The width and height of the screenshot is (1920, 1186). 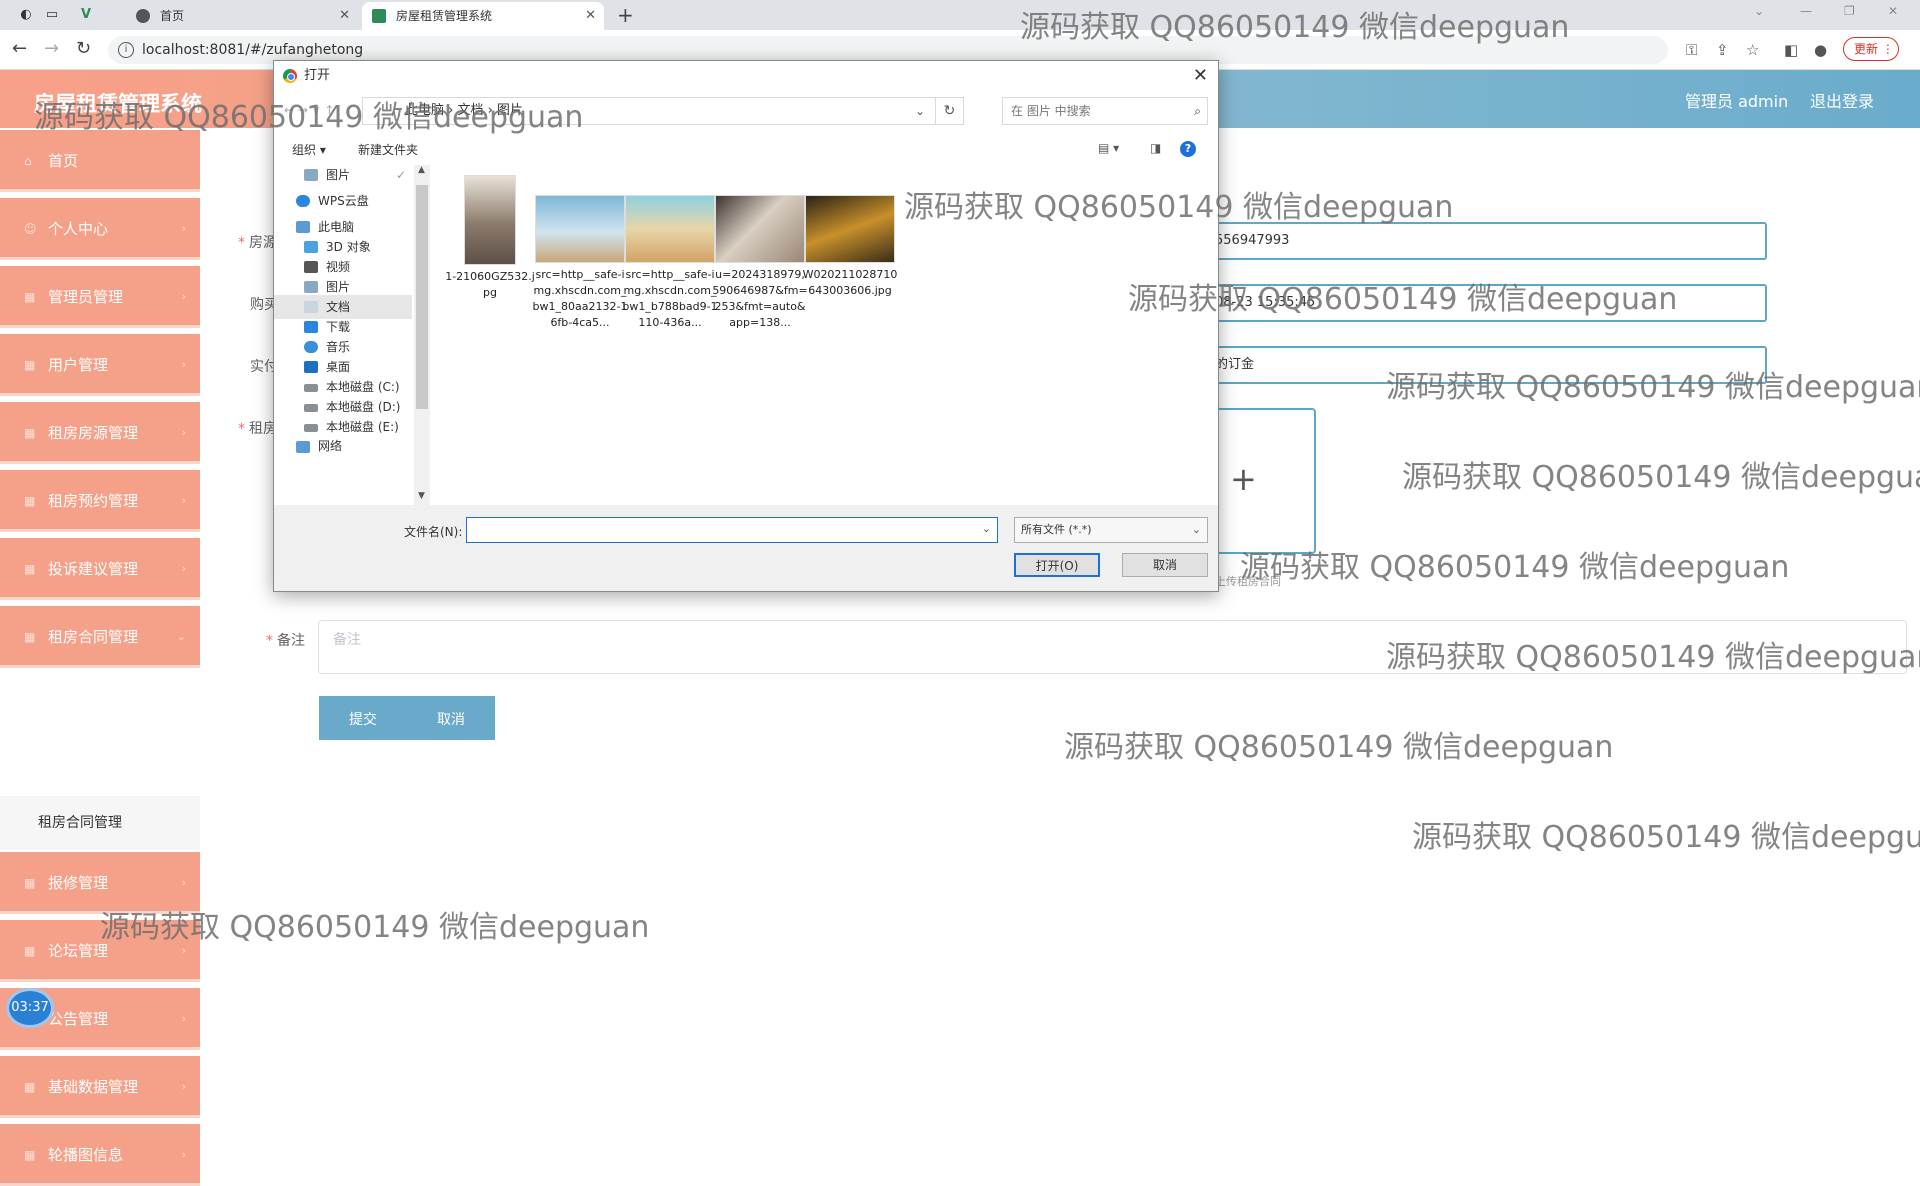 What do you see at coordinates (242, 16) in the screenshot?
I see `tab-home: 首页 ✕` at bounding box center [242, 16].